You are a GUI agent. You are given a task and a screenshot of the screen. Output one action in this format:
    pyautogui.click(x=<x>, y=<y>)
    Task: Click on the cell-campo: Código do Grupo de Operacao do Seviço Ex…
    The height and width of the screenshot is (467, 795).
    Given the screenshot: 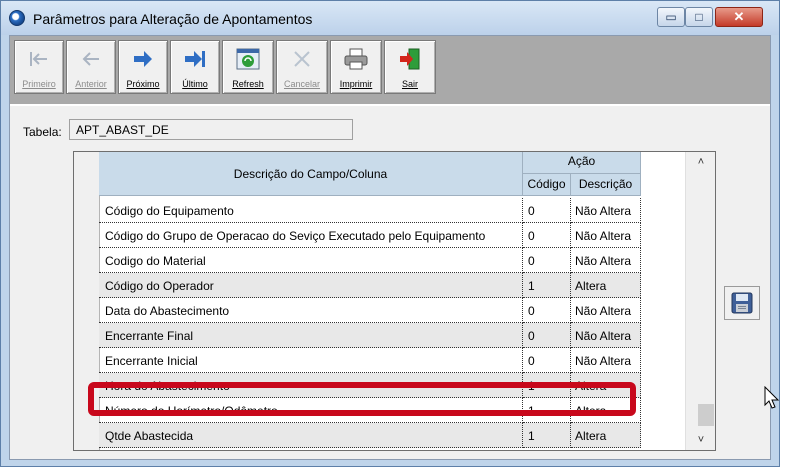 What is the action you would take?
    pyautogui.click(x=311, y=235)
    